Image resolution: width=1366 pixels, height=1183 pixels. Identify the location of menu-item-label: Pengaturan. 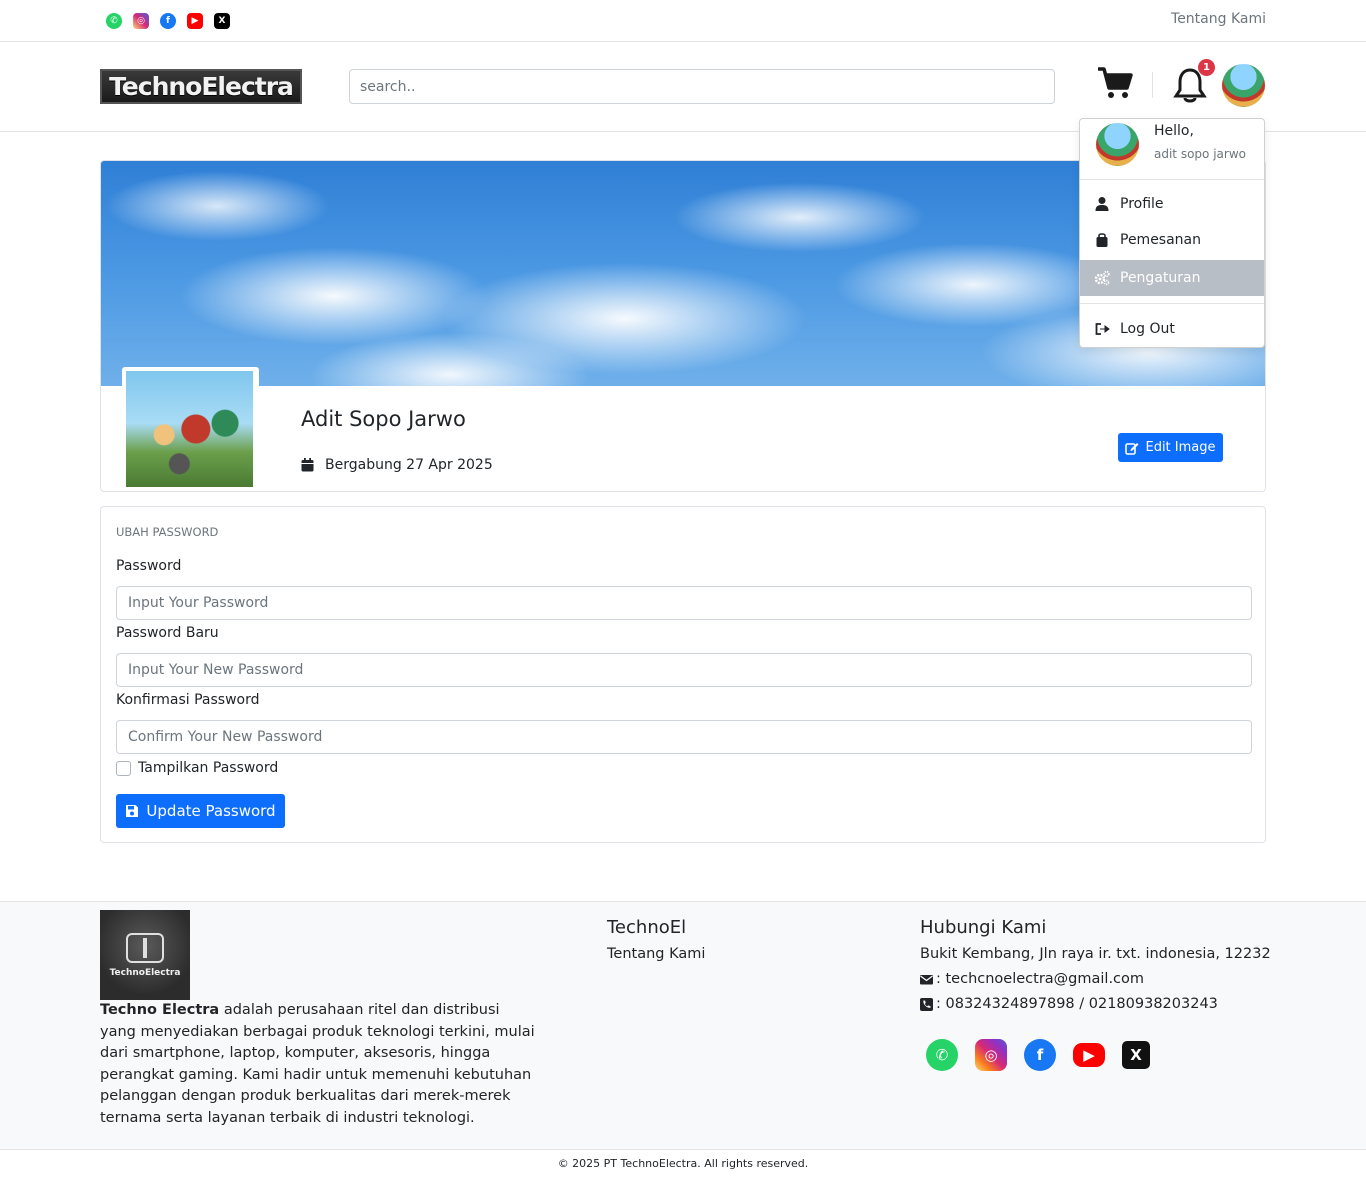
(1160, 278).